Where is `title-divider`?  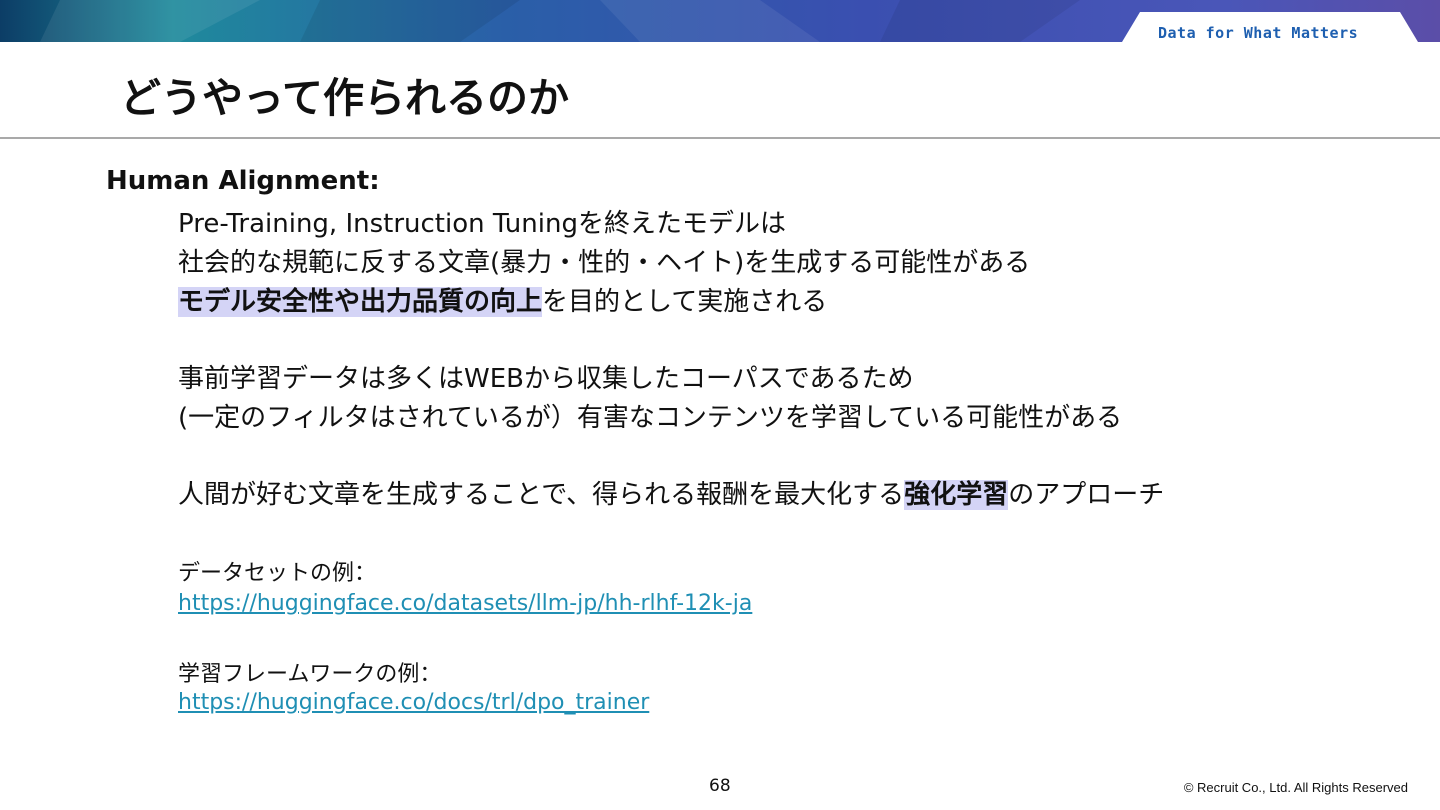 title-divider is located at coordinates (720, 138).